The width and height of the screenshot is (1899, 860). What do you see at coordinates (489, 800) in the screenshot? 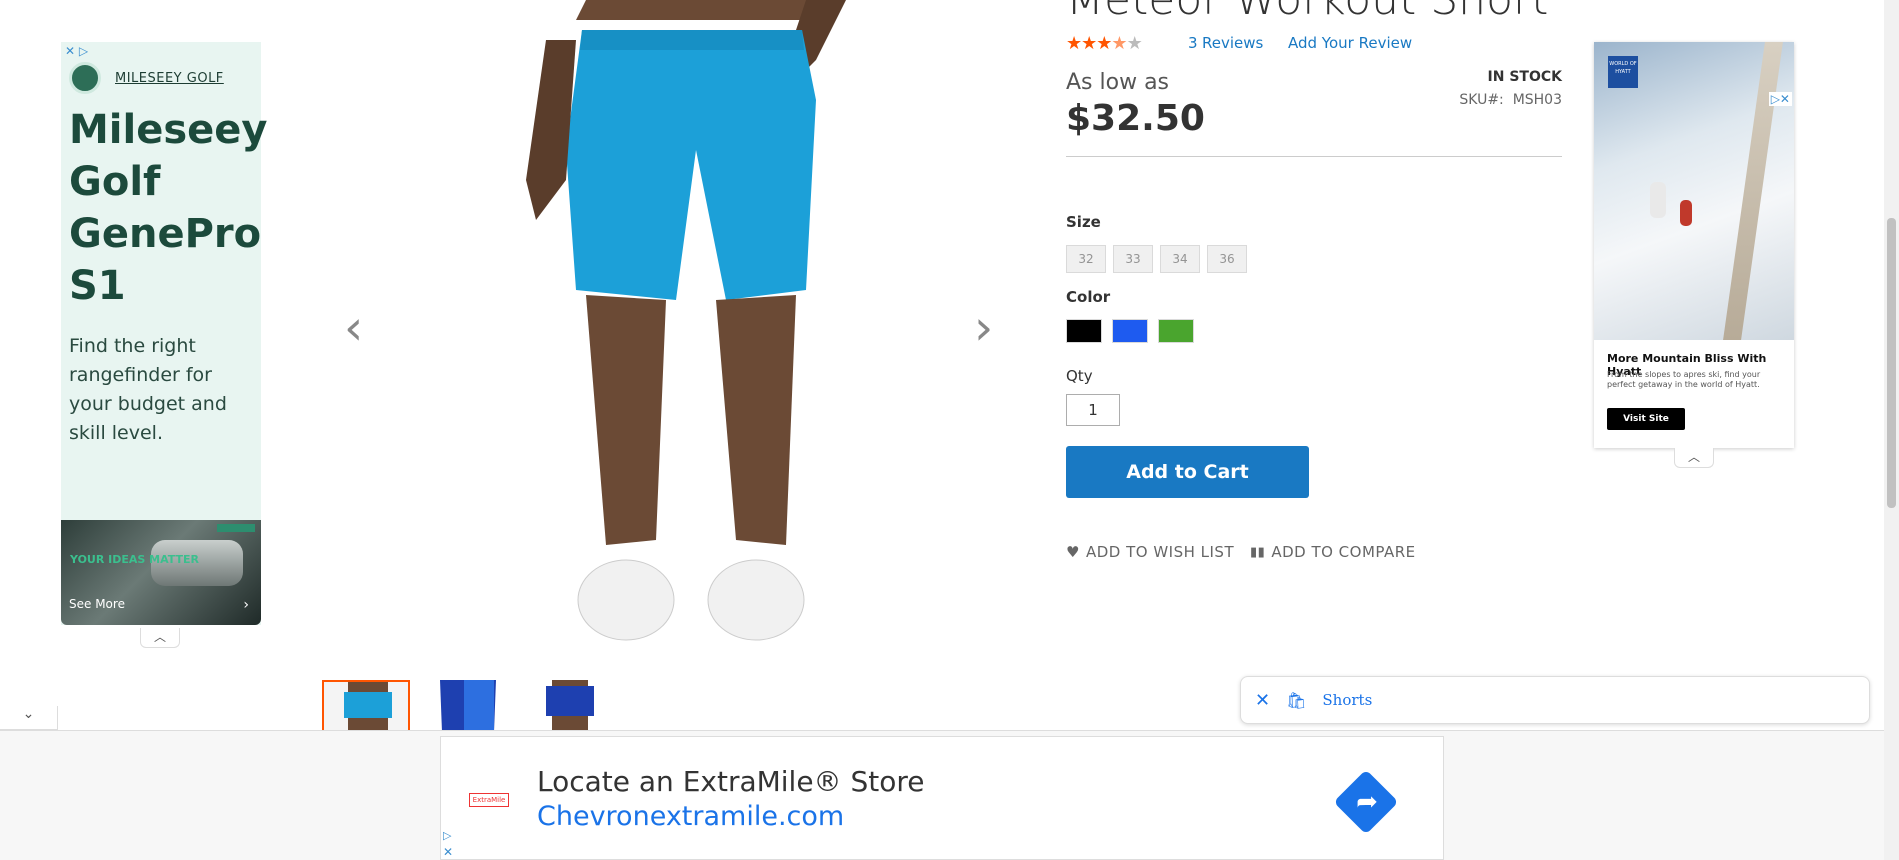
I see `extramile-logo: ExtraMile` at bounding box center [489, 800].